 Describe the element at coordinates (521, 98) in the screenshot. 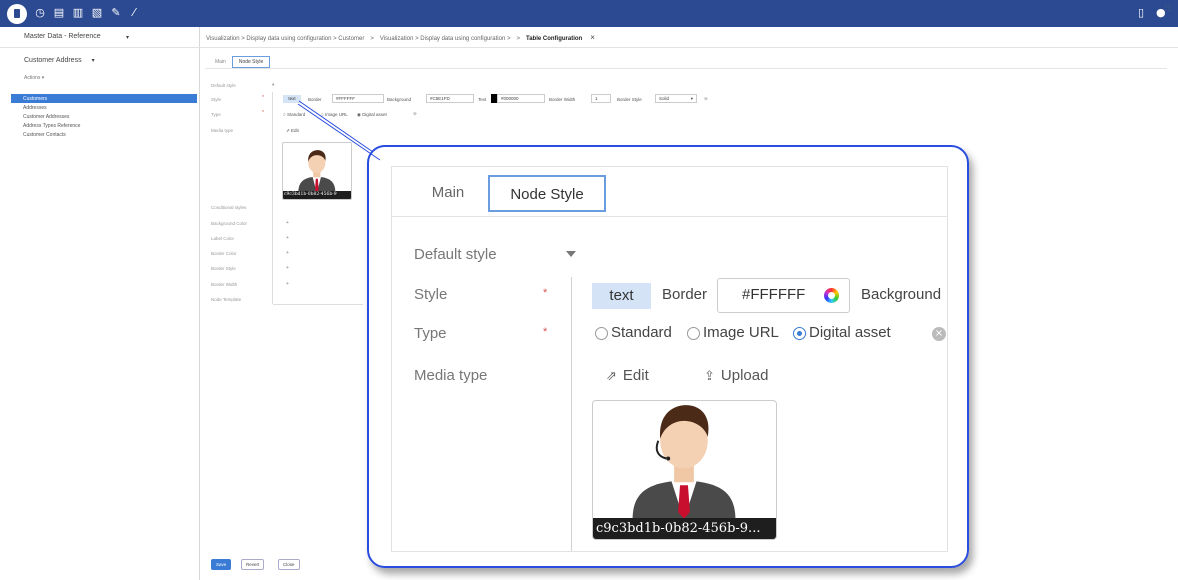

I see `text-color-input: #000000` at that location.